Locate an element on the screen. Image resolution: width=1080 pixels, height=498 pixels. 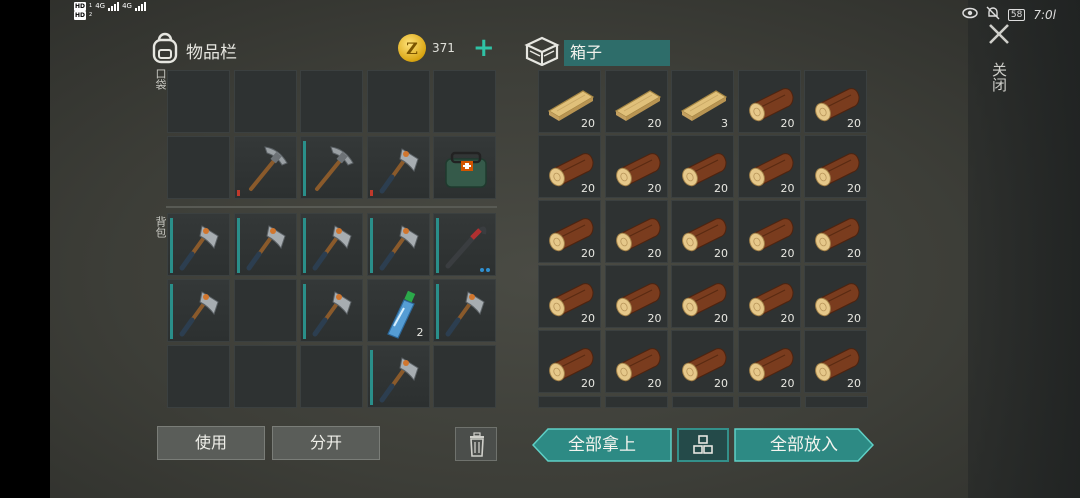
close-button is located at coordinates (999, 34).